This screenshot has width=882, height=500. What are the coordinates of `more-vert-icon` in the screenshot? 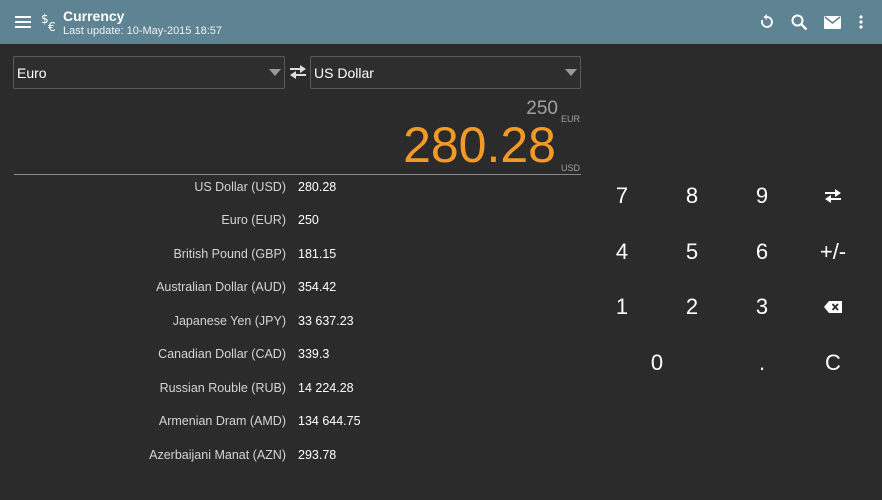 It's located at (861, 22).